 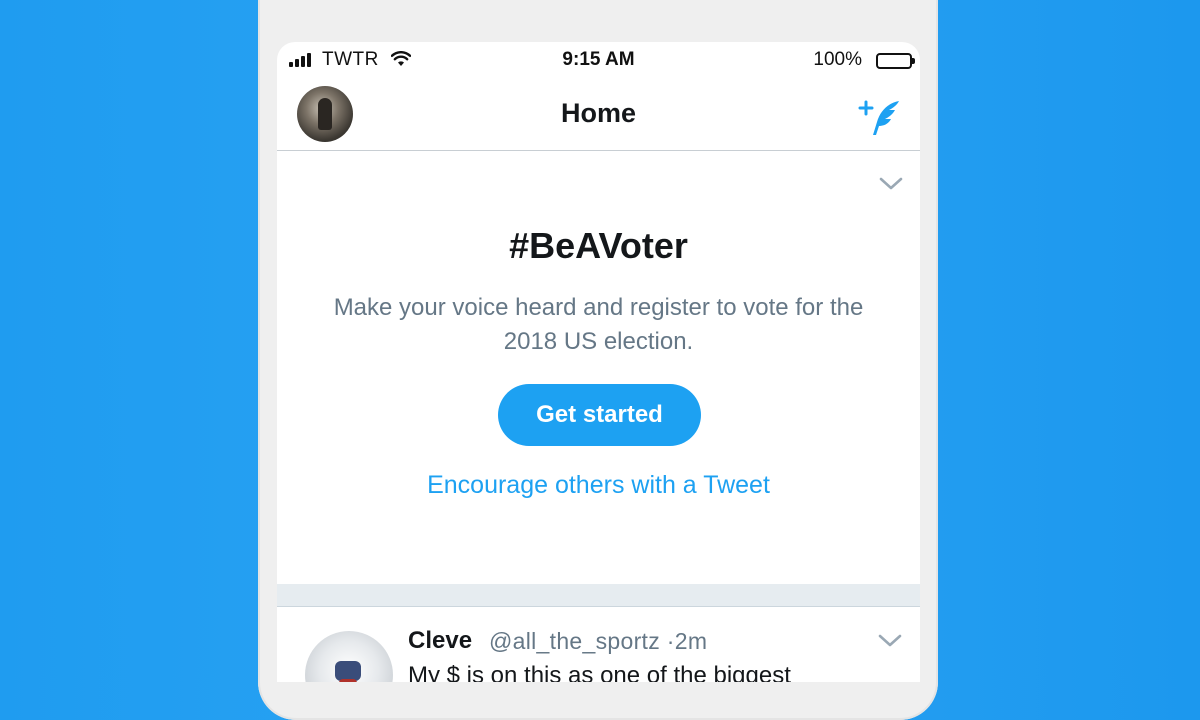 What do you see at coordinates (691, 641) in the screenshot?
I see `tweet-time: 2m` at bounding box center [691, 641].